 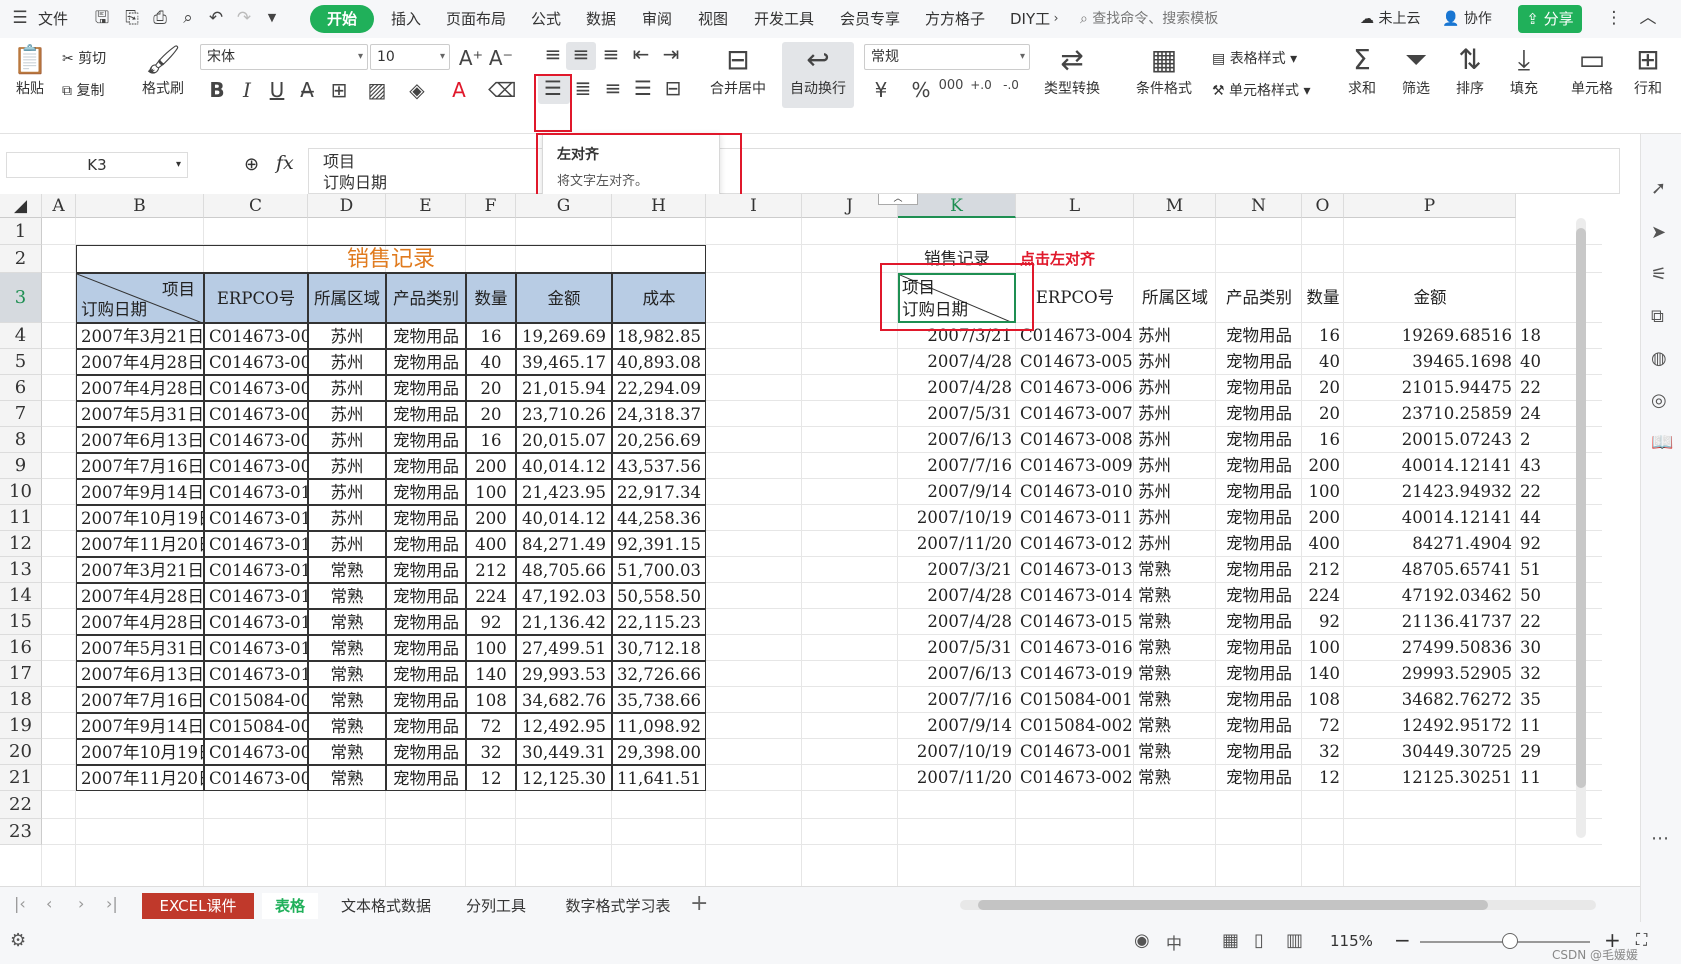 I want to click on right-cell: 12492.95172, so click(x=1430, y=726).